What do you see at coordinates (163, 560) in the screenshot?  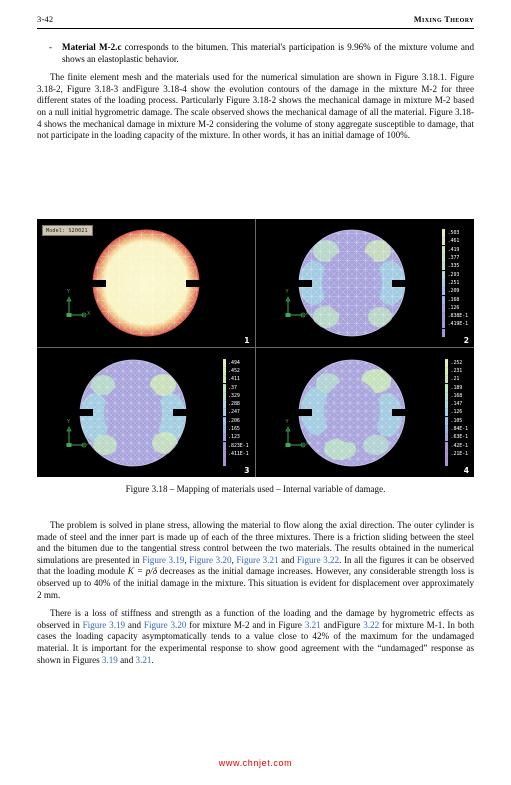 I see `xref-figure-3-19-a: Figure 3.19` at bounding box center [163, 560].